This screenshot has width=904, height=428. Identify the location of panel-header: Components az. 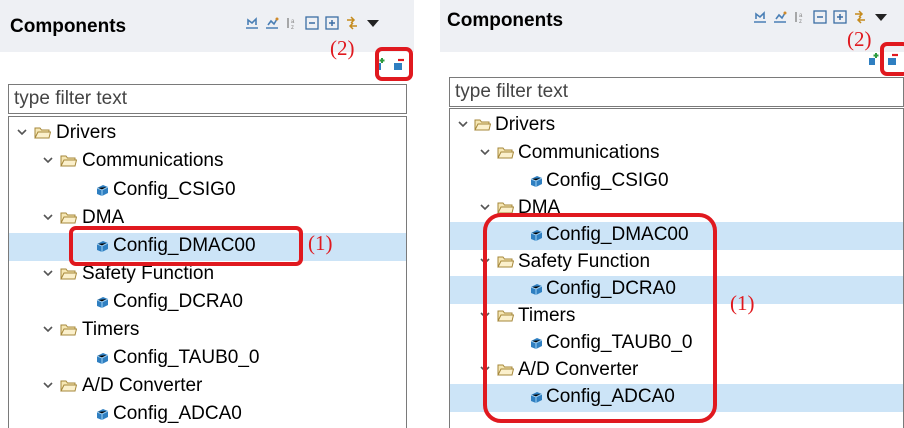
(672, 26).